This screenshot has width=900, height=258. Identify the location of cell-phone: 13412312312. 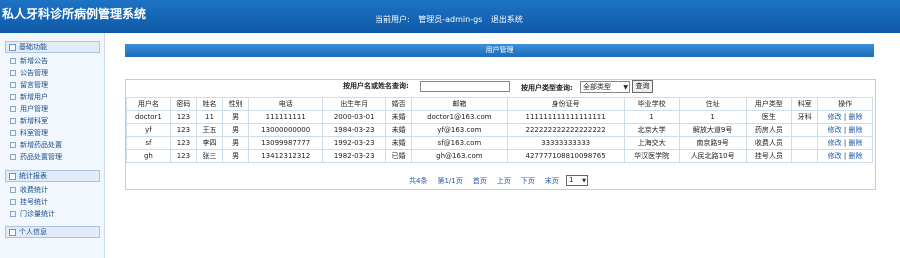
(286, 156).